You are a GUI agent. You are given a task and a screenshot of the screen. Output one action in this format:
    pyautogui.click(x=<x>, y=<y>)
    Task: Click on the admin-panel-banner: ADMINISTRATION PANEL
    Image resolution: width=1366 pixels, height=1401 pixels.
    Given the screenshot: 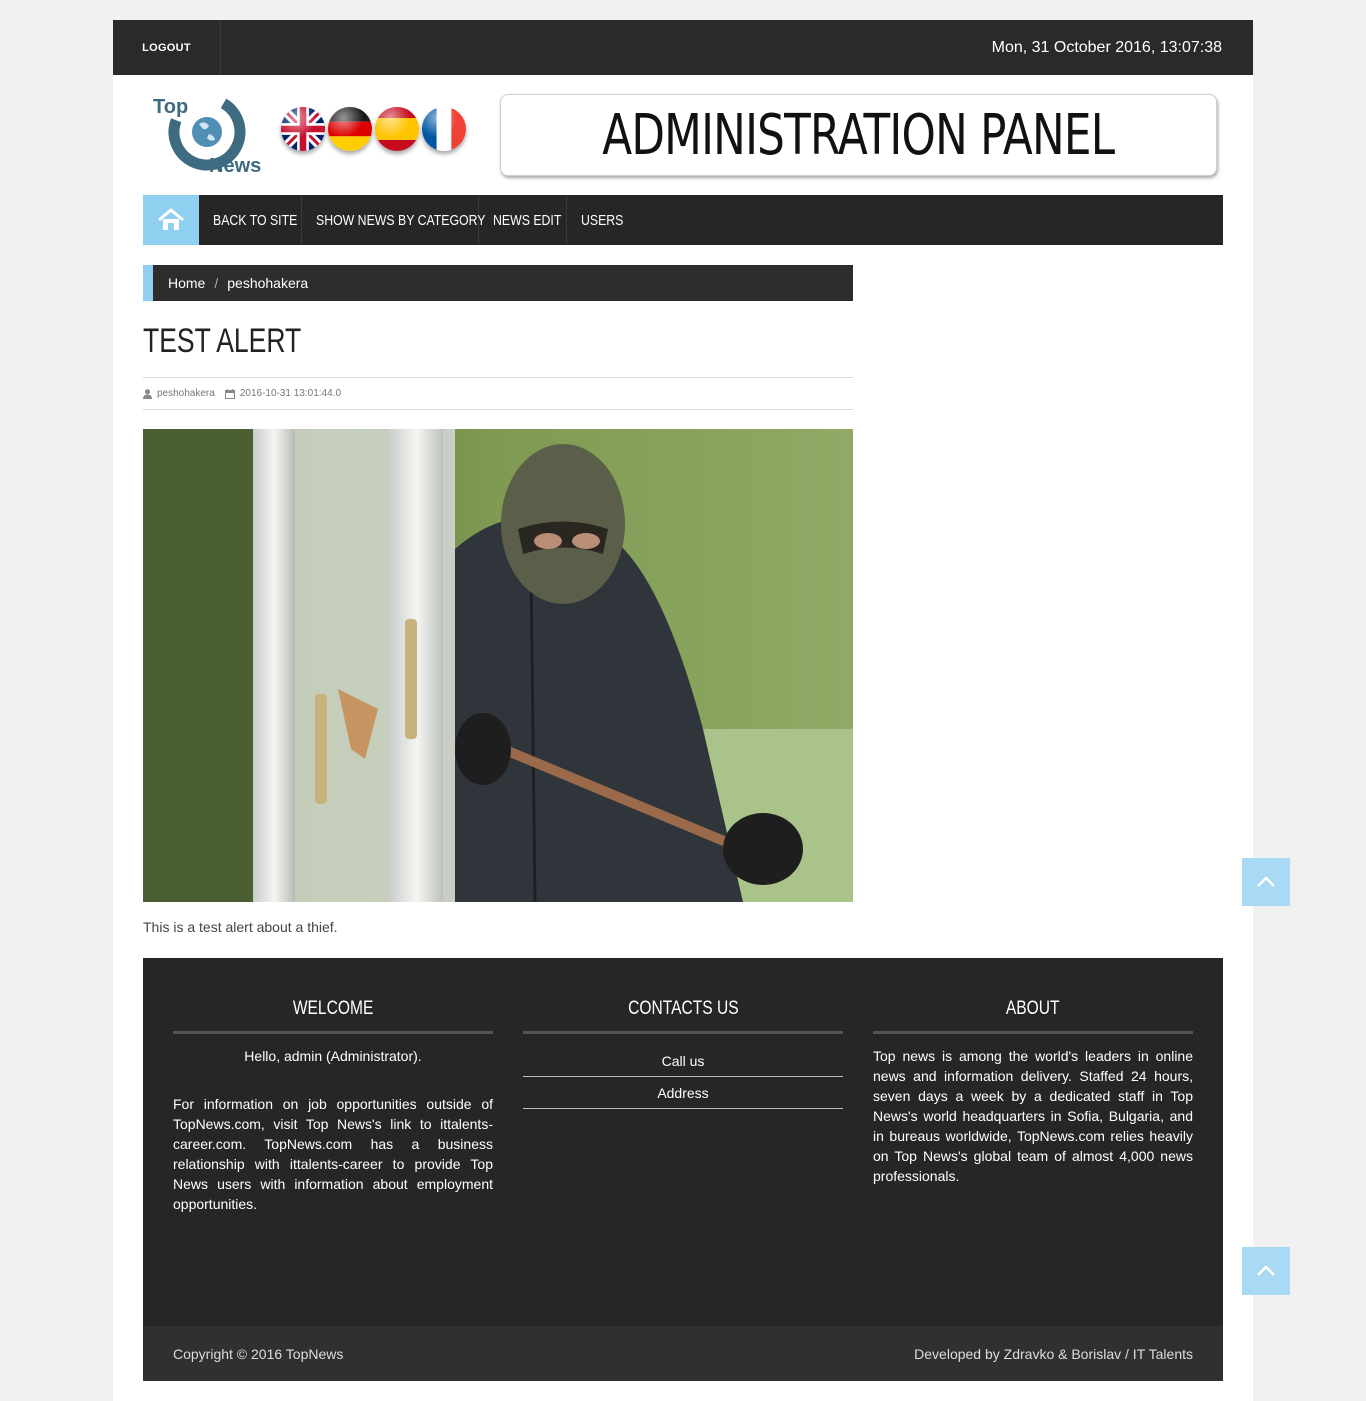 What is the action you would take?
    pyautogui.click(x=858, y=135)
    